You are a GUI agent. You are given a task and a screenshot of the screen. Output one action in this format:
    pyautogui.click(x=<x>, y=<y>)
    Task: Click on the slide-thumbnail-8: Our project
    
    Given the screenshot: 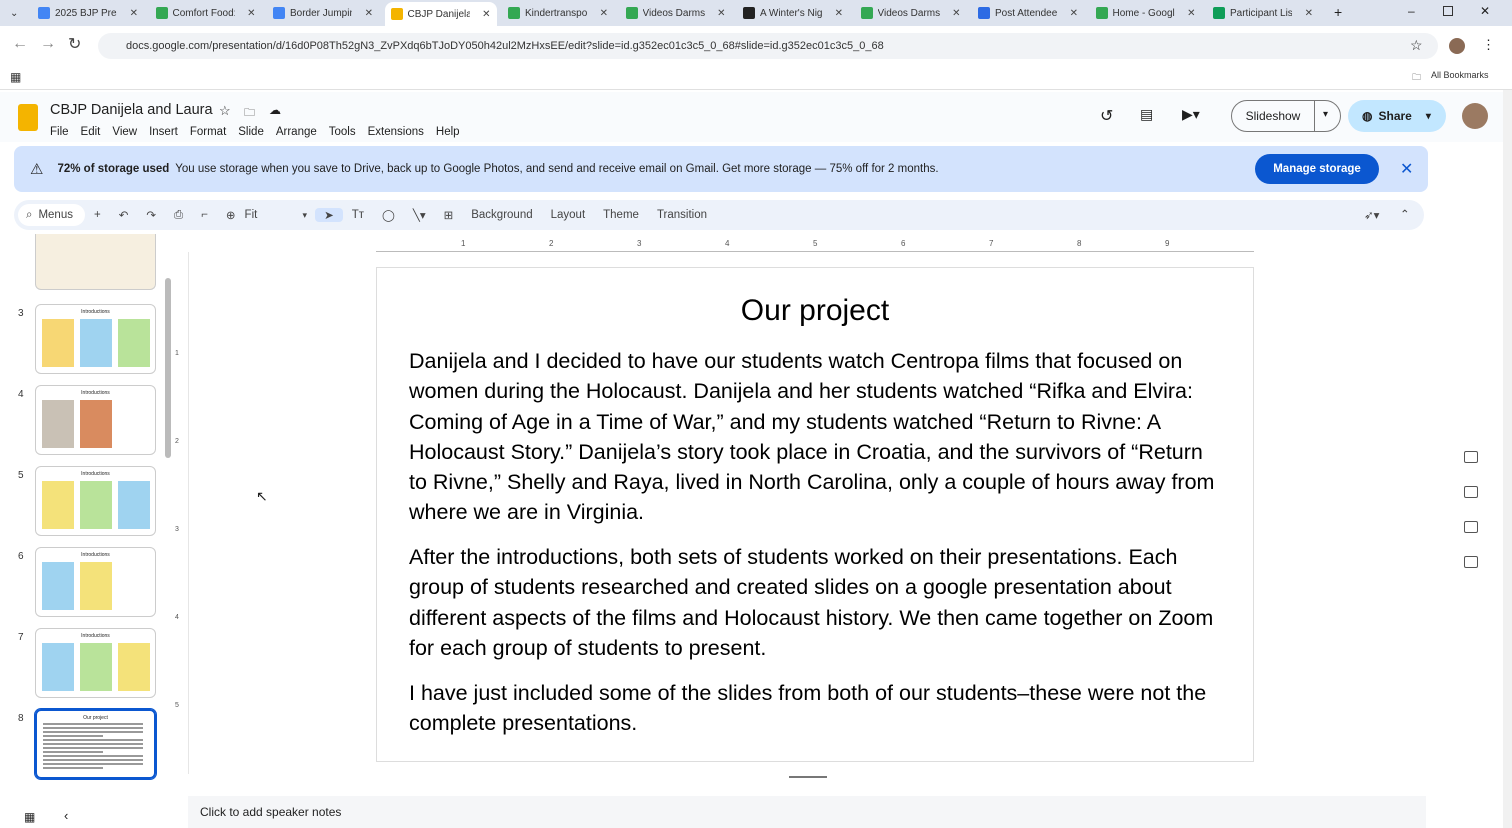 What is the action you would take?
    pyautogui.click(x=95, y=744)
    